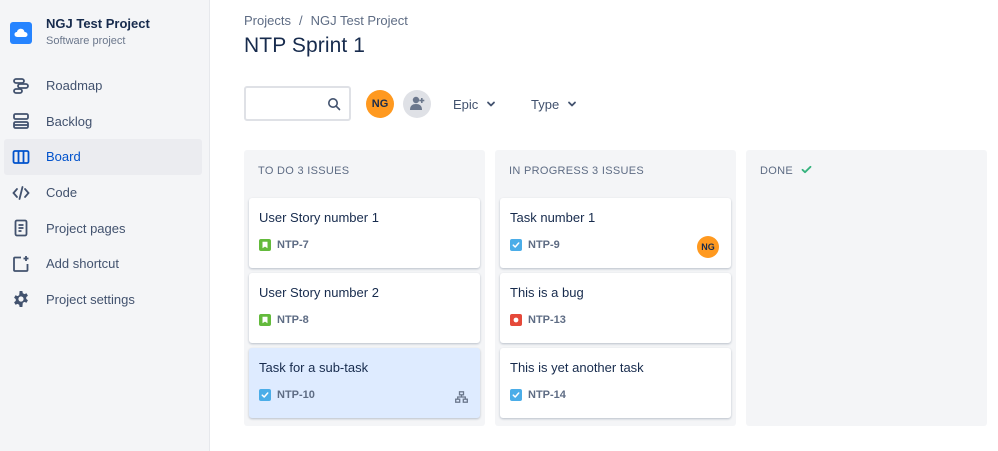 The width and height of the screenshot is (998, 451). Describe the element at coordinates (866, 288) in the screenshot. I see `board-column-done: DONE` at that location.